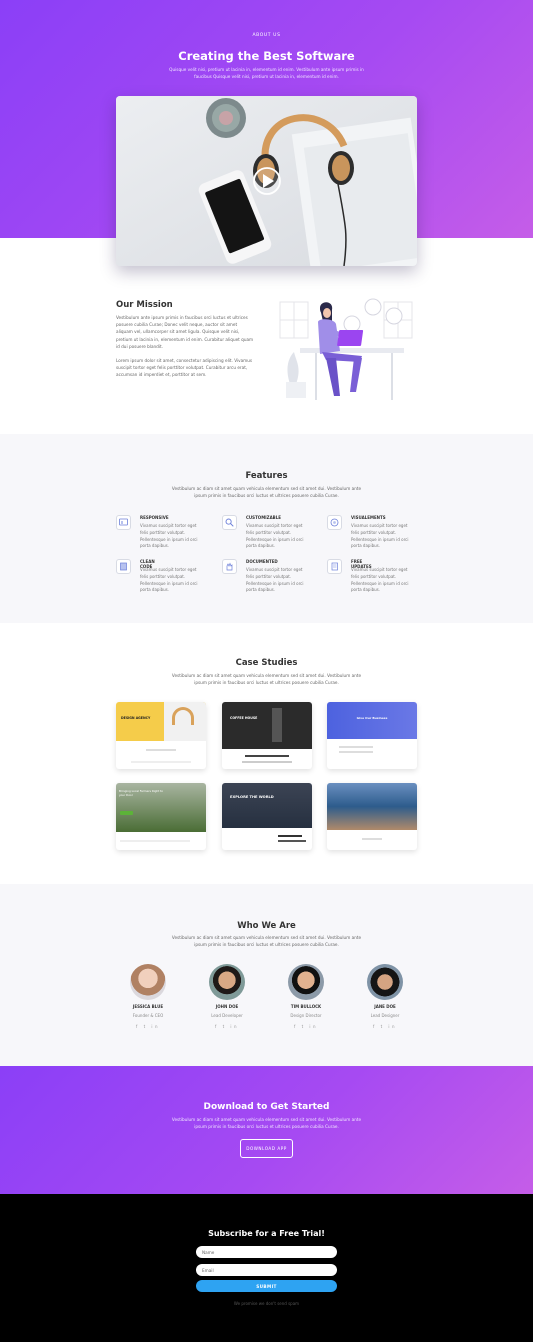 This screenshot has height=1342, width=533. I want to click on card-headline: EXPLORE THE WORLD, so click(252, 797).